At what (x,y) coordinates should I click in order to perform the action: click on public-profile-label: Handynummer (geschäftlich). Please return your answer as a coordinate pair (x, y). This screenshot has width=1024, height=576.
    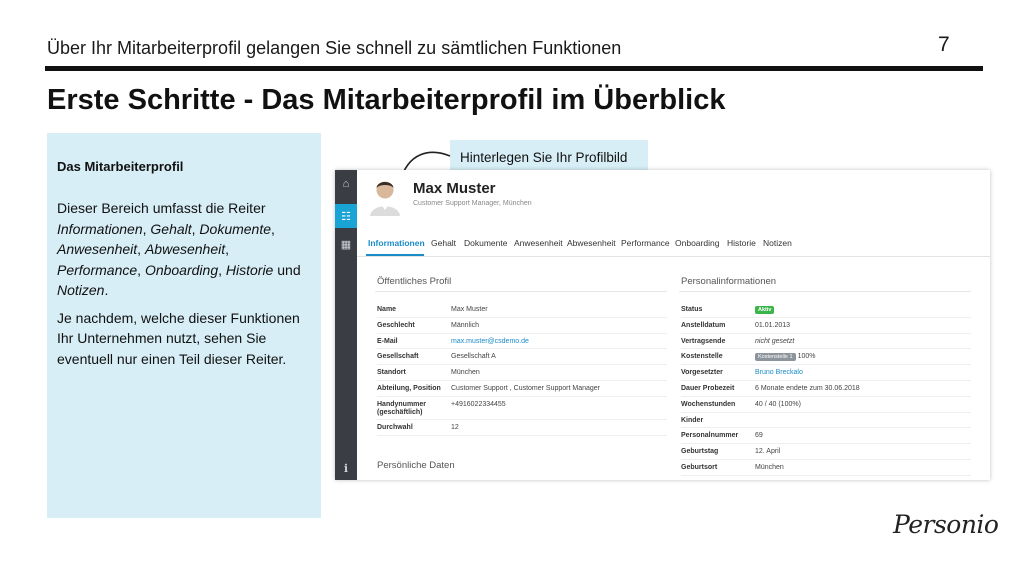
    Looking at the image, I should click on (402, 408).